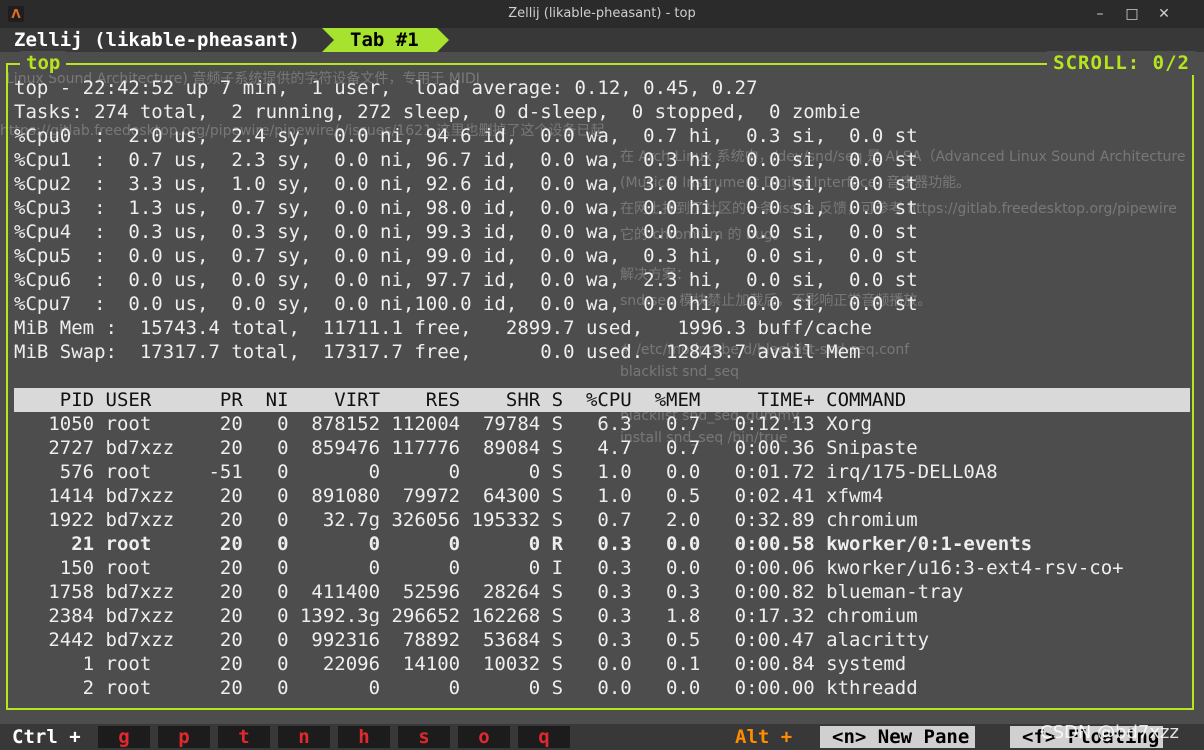  Describe the element at coordinates (124, 737) in the screenshot. I see `key-lock-g: g` at that location.